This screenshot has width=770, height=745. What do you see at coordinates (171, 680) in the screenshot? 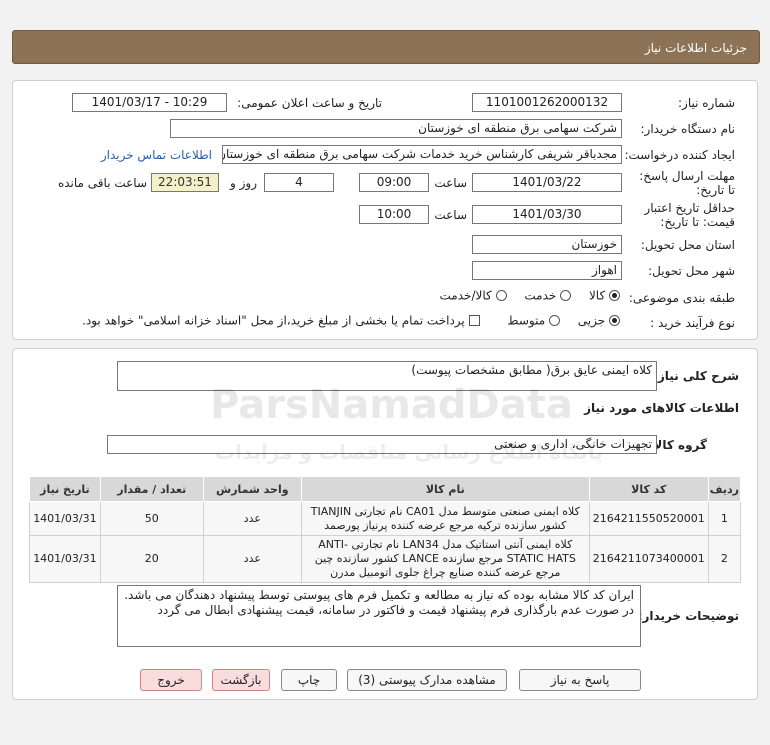
I see `exit-button: خروج` at bounding box center [171, 680].